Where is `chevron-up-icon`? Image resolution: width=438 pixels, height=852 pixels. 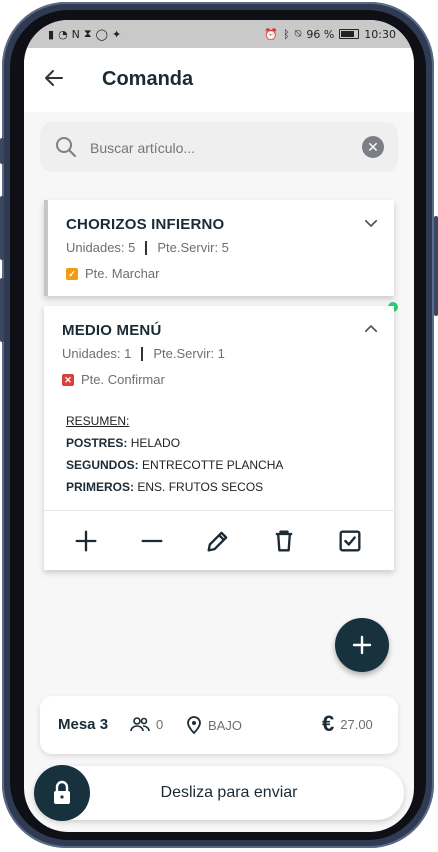
chevron-up-icon is located at coordinates (371, 329).